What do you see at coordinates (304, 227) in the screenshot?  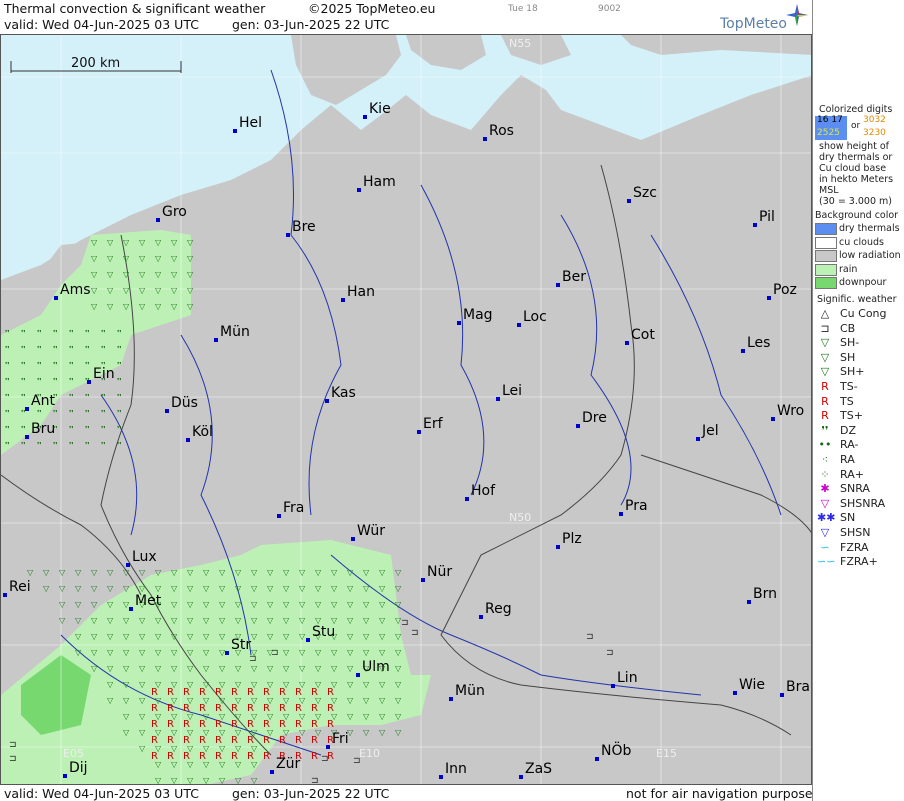 I see `city-label: Bre` at bounding box center [304, 227].